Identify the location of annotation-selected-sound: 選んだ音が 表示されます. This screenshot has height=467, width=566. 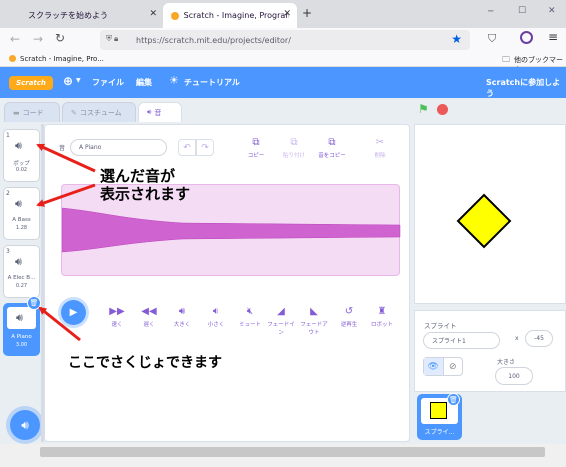
(145, 185).